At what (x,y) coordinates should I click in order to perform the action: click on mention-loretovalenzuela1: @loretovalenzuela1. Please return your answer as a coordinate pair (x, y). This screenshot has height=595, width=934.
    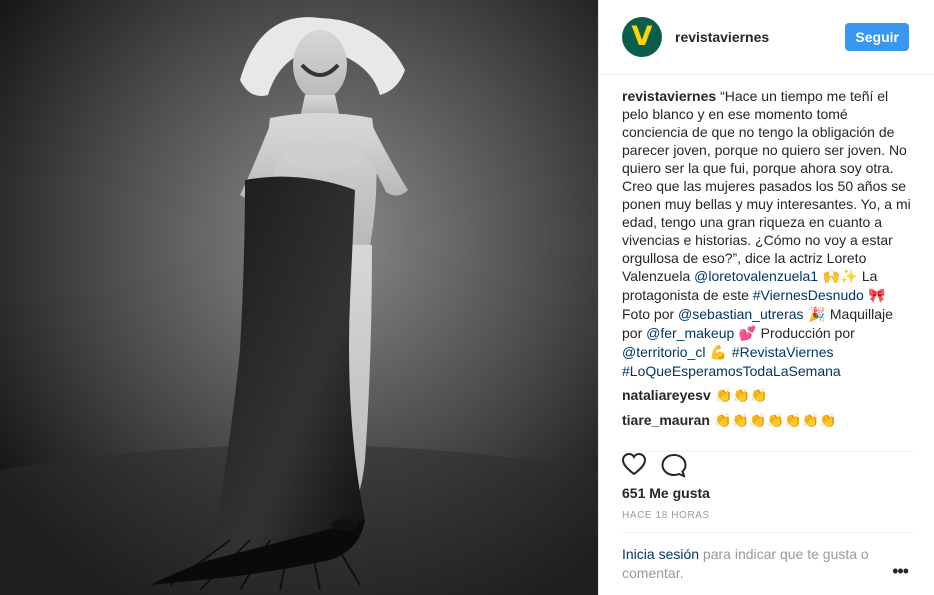
    Looking at the image, I should click on (756, 276).